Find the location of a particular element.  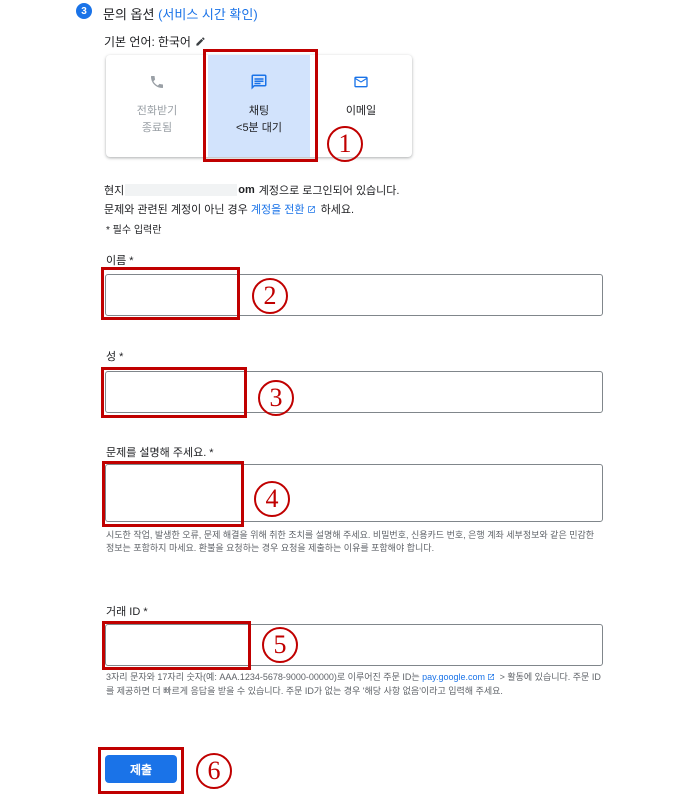

switch-account-line: 문제와 관련된 계정이 아닌 경우 계정을 전환 하세요. is located at coordinates (229, 209).